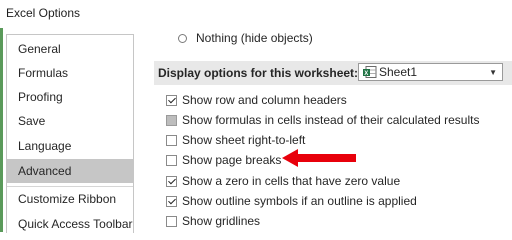 This screenshot has width=512, height=240. Describe the element at coordinates (70, 199) in the screenshot. I see `sidebar-item-customize-ribbon: Customize Ribbon` at that location.